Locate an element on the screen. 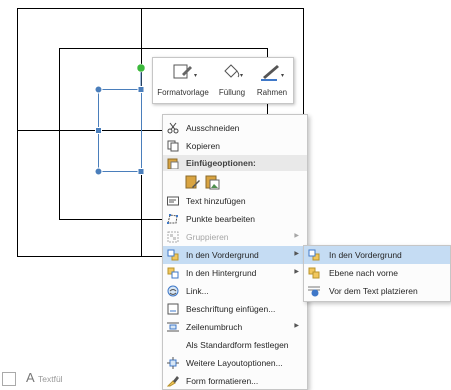  menu-item-add-text: Text hinzufügen is located at coordinates (235, 201).